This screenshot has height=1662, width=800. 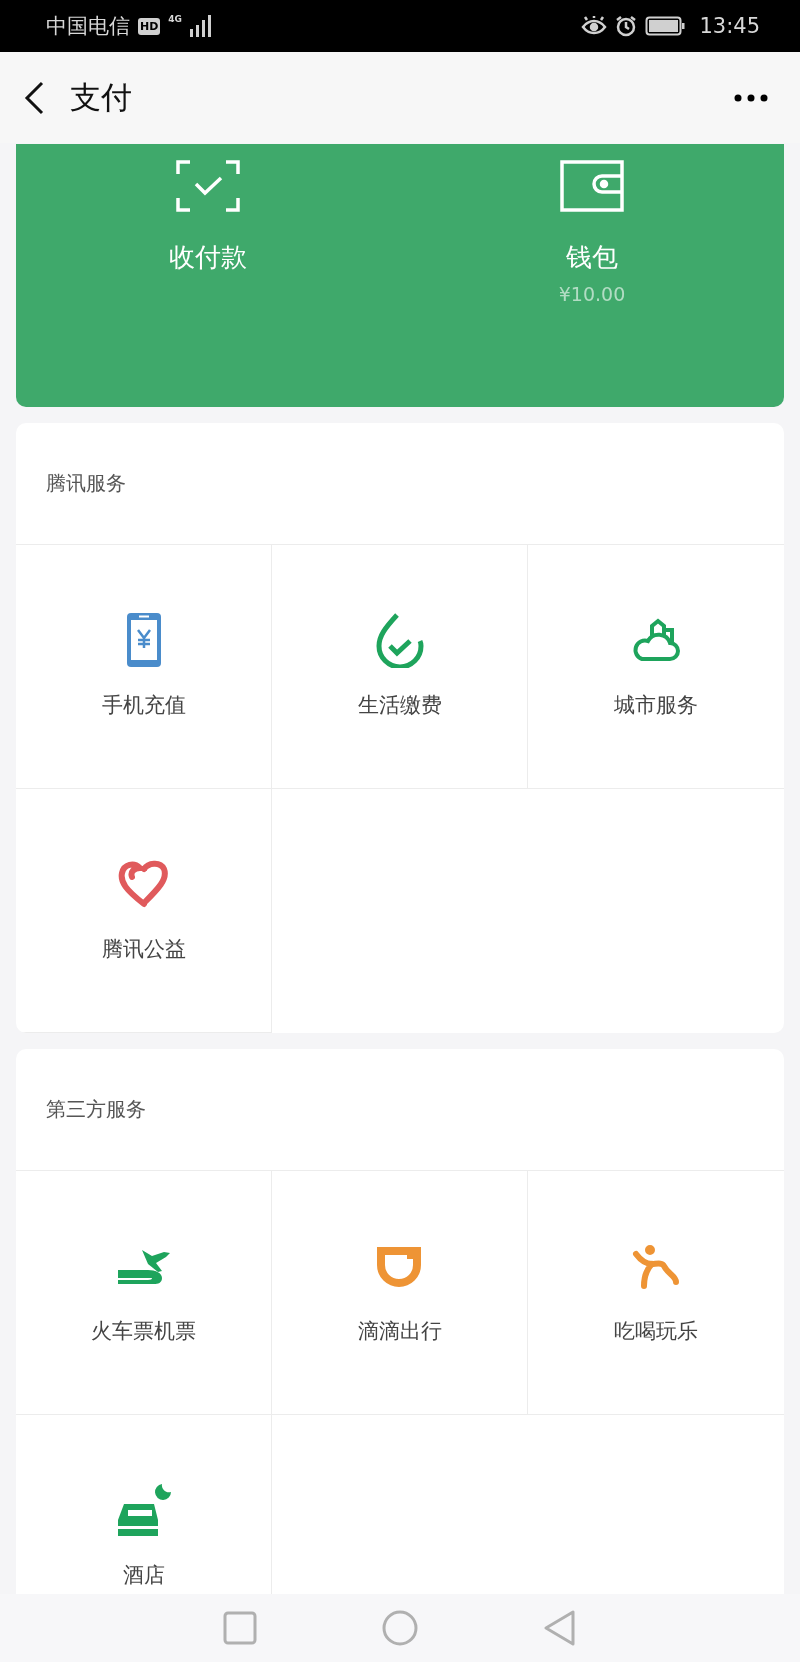 What do you see at coordinates (656, 667) in the screenshot?
I see `service-tile: 城市服务` at bounding box center [656, 667].